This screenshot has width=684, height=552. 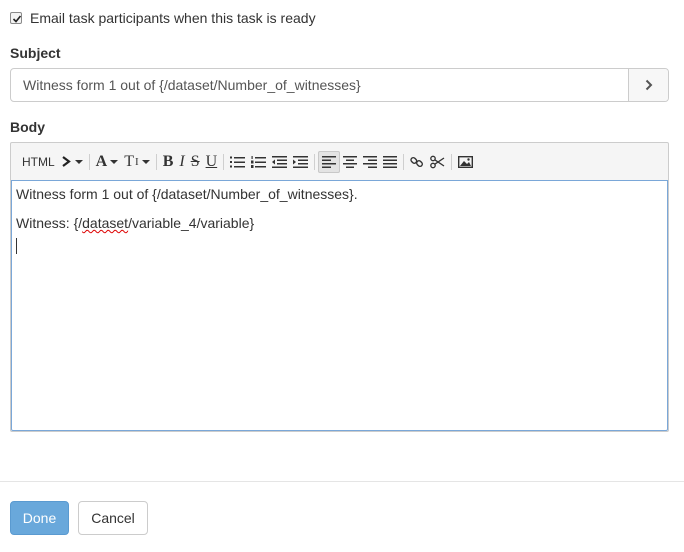 I want to click on link-icon, so click(x=417, y=161).